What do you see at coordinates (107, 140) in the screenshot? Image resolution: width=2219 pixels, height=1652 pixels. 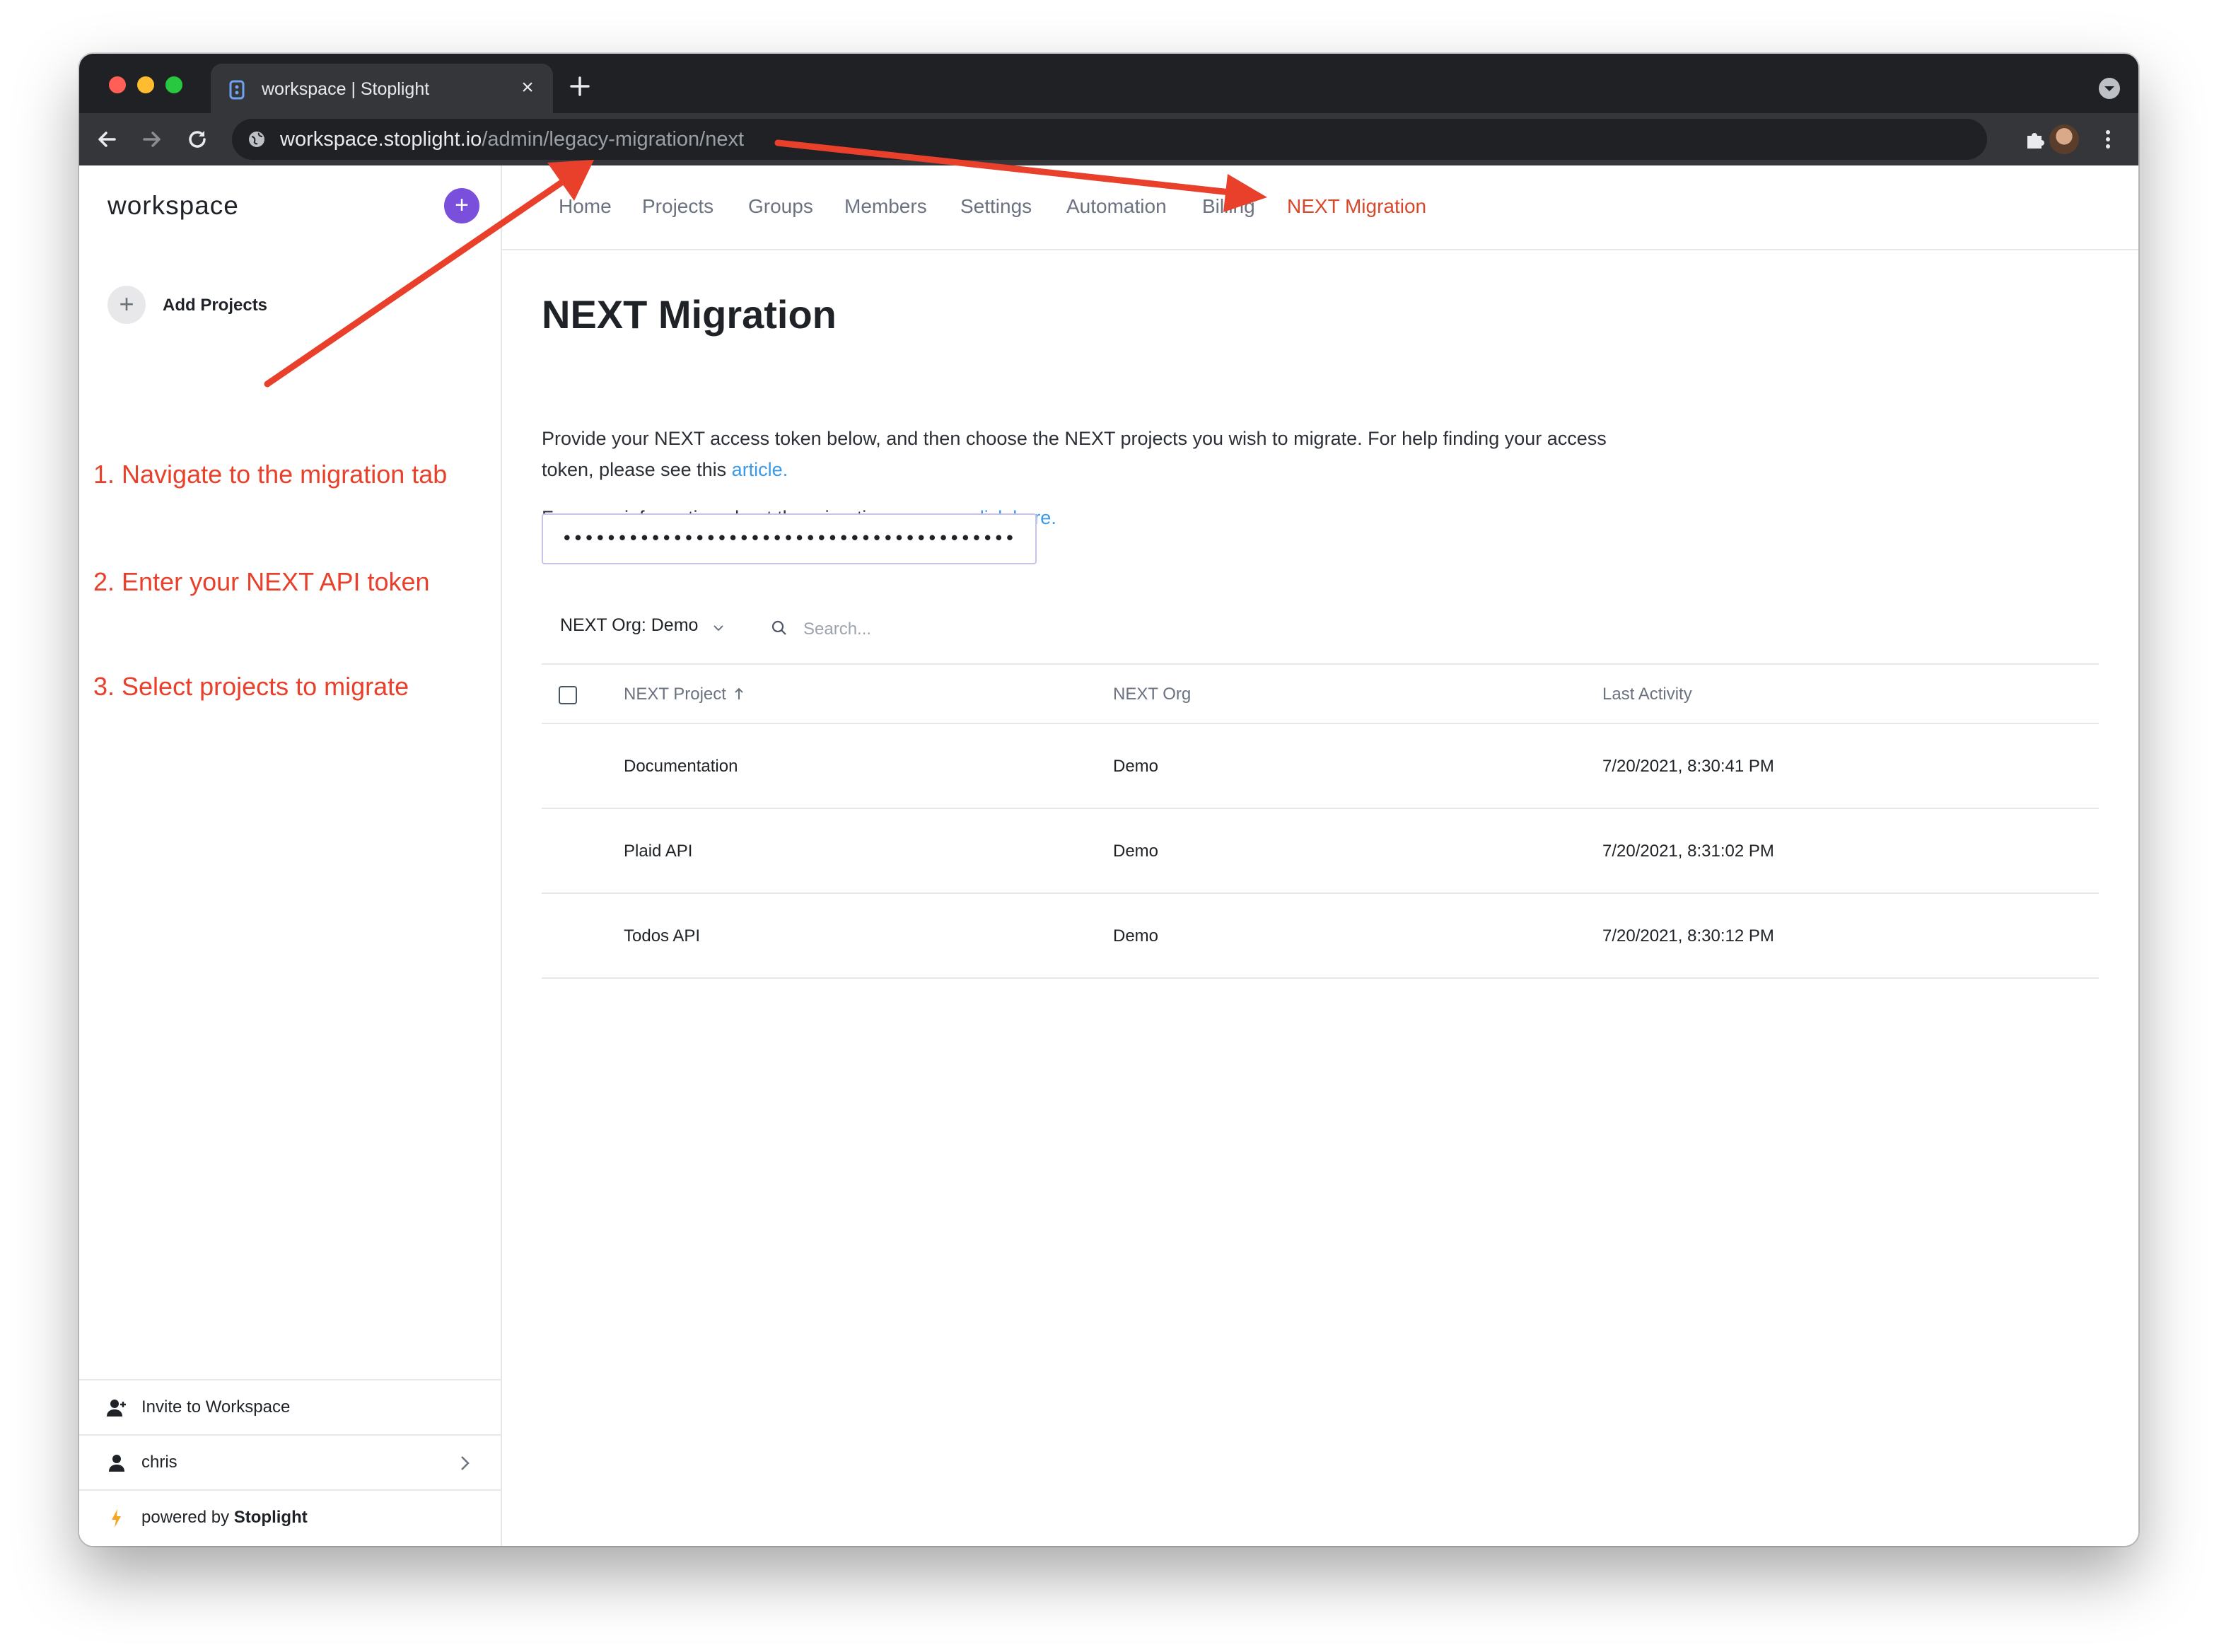 I see `back-arrow-icon` at bounding box center [107, 140].